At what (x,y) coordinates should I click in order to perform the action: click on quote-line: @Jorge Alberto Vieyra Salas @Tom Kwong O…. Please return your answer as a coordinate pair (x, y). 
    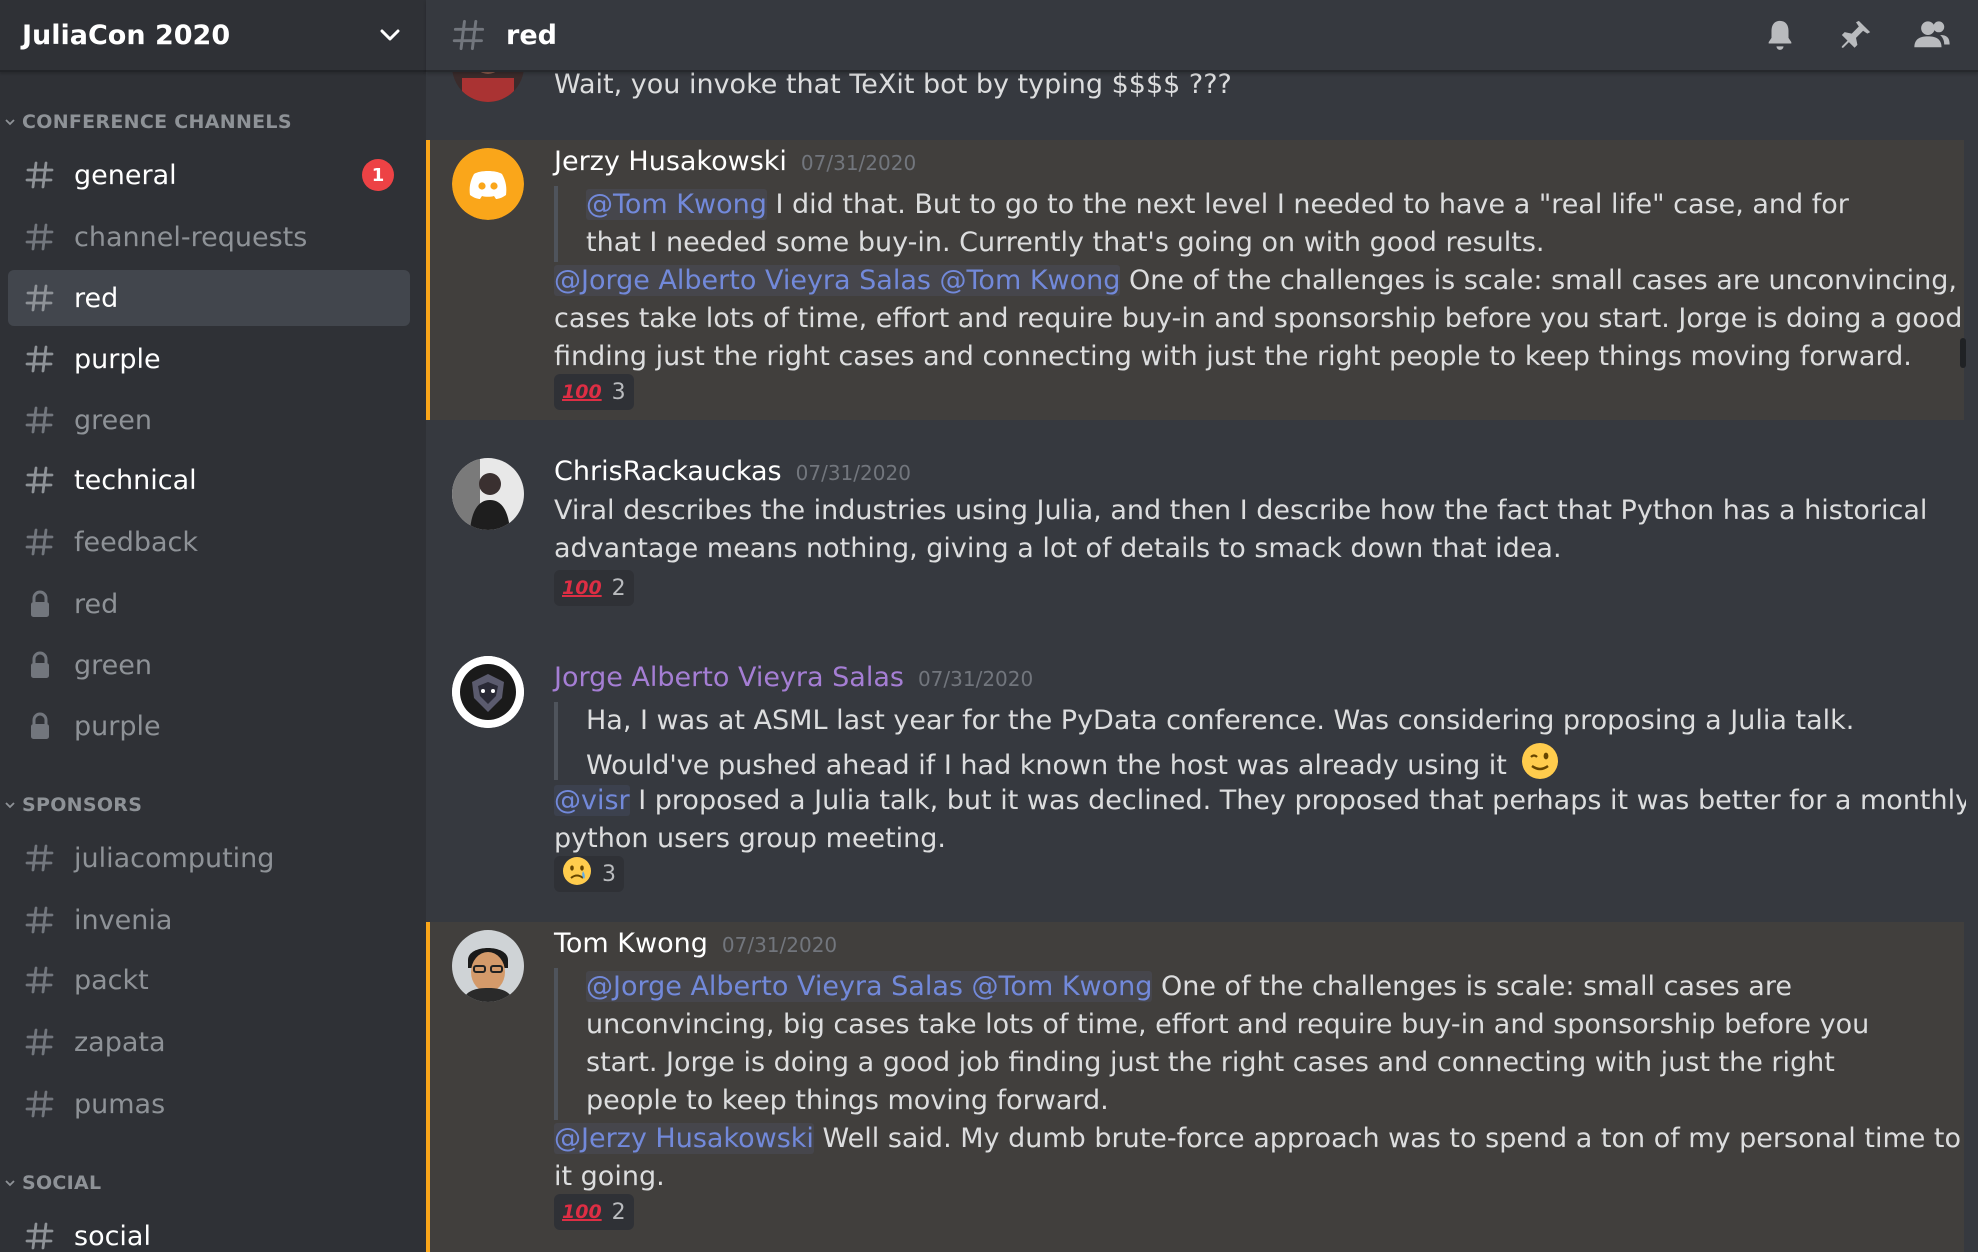
    Looking at the image, I should click on (1189, 987).